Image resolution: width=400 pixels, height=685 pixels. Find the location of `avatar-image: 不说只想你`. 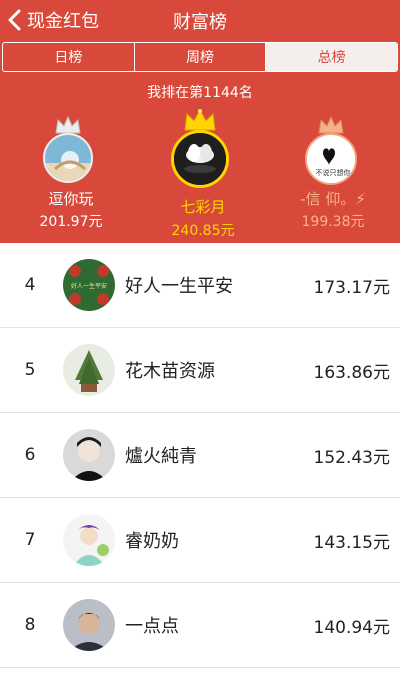

avatar-image: 不说只想你 is located at coordinates (331, 159).